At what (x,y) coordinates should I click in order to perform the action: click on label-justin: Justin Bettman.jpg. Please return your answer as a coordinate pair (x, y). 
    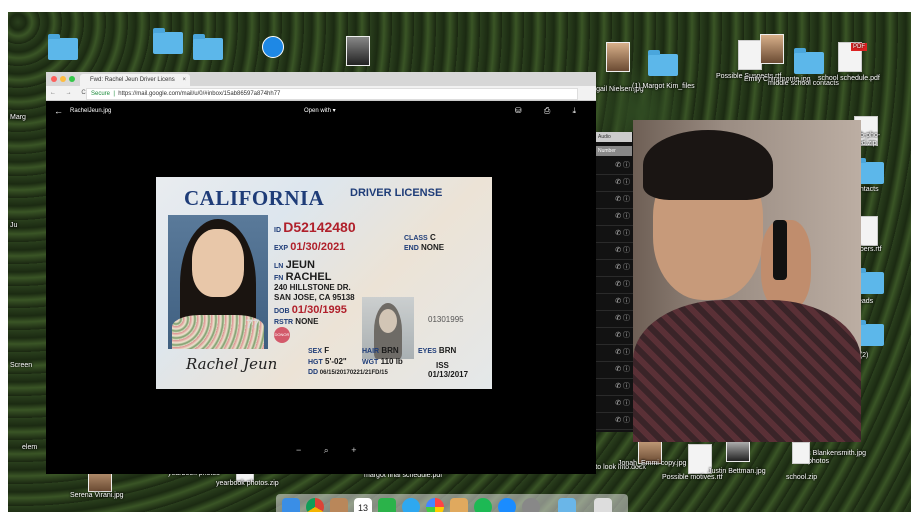
    Looking at the image, I should click on (737, 471).